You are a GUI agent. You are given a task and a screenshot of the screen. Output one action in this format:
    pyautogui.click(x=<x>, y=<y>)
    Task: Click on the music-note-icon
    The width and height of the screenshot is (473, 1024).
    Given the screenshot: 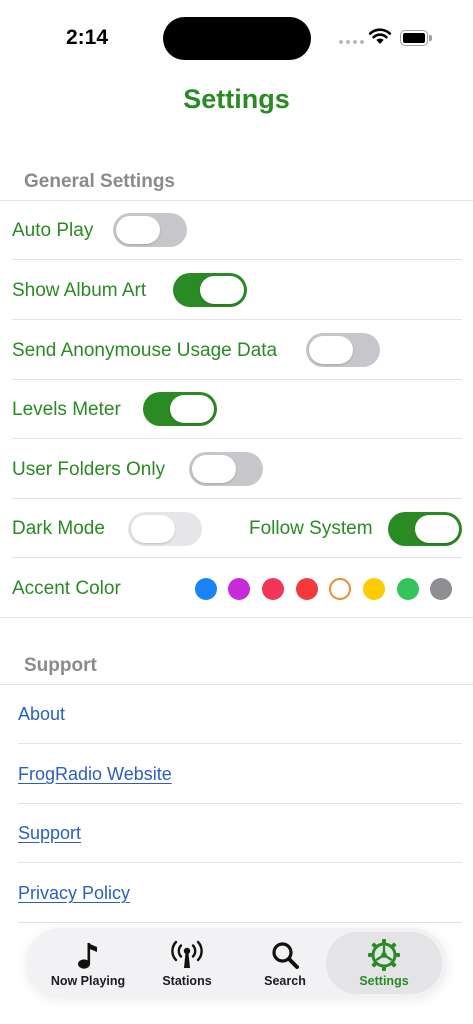 What is the action you would take?
    pyautogui.click(x=87, y=955)
    